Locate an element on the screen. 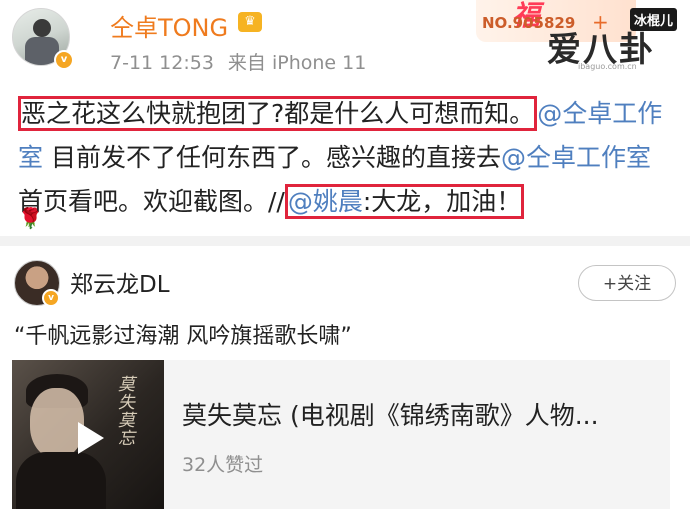 This screenshot has height=509, width=690. follow-button: +关注 is located at coordinates (627, 283).